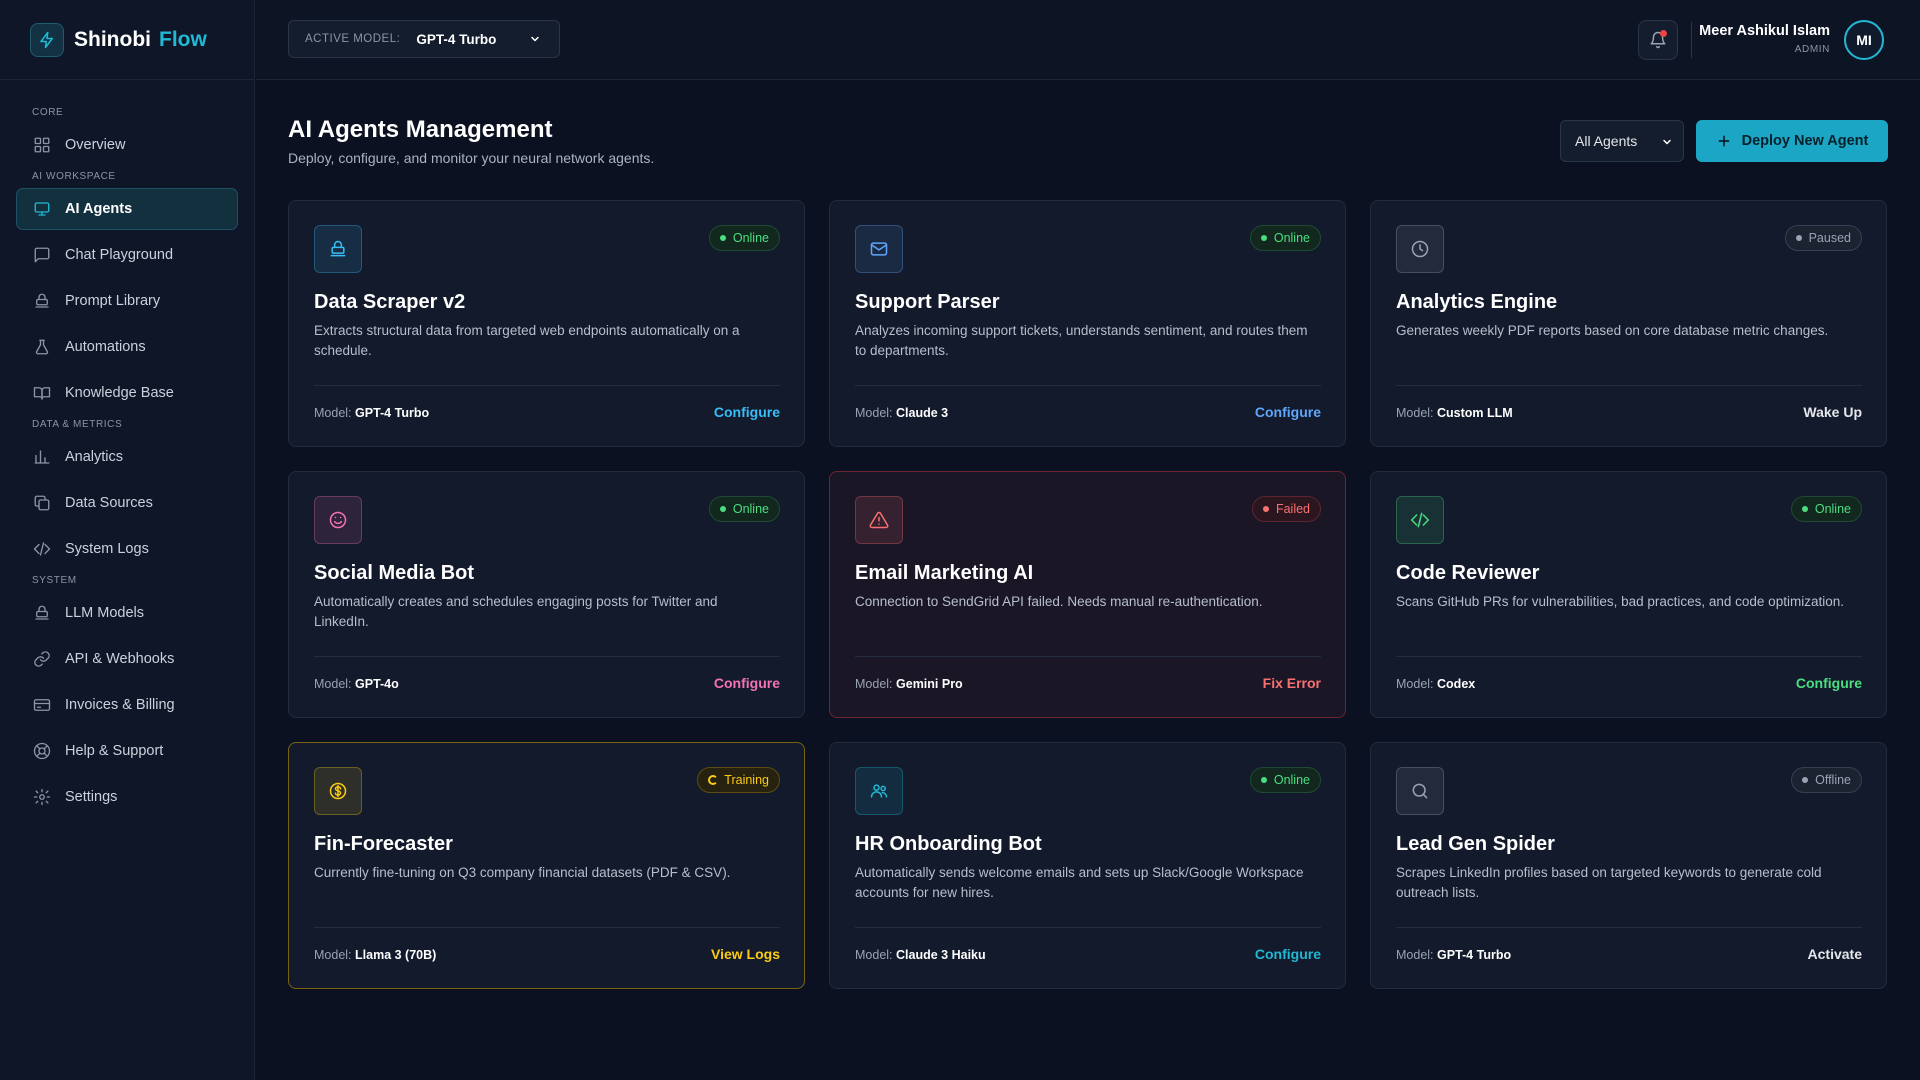 This screenshot has width=1920, height=1080. Describe the element at coordinates (420, 129) in the screenshot. I see `page-title: AI Agents Management` at that location.